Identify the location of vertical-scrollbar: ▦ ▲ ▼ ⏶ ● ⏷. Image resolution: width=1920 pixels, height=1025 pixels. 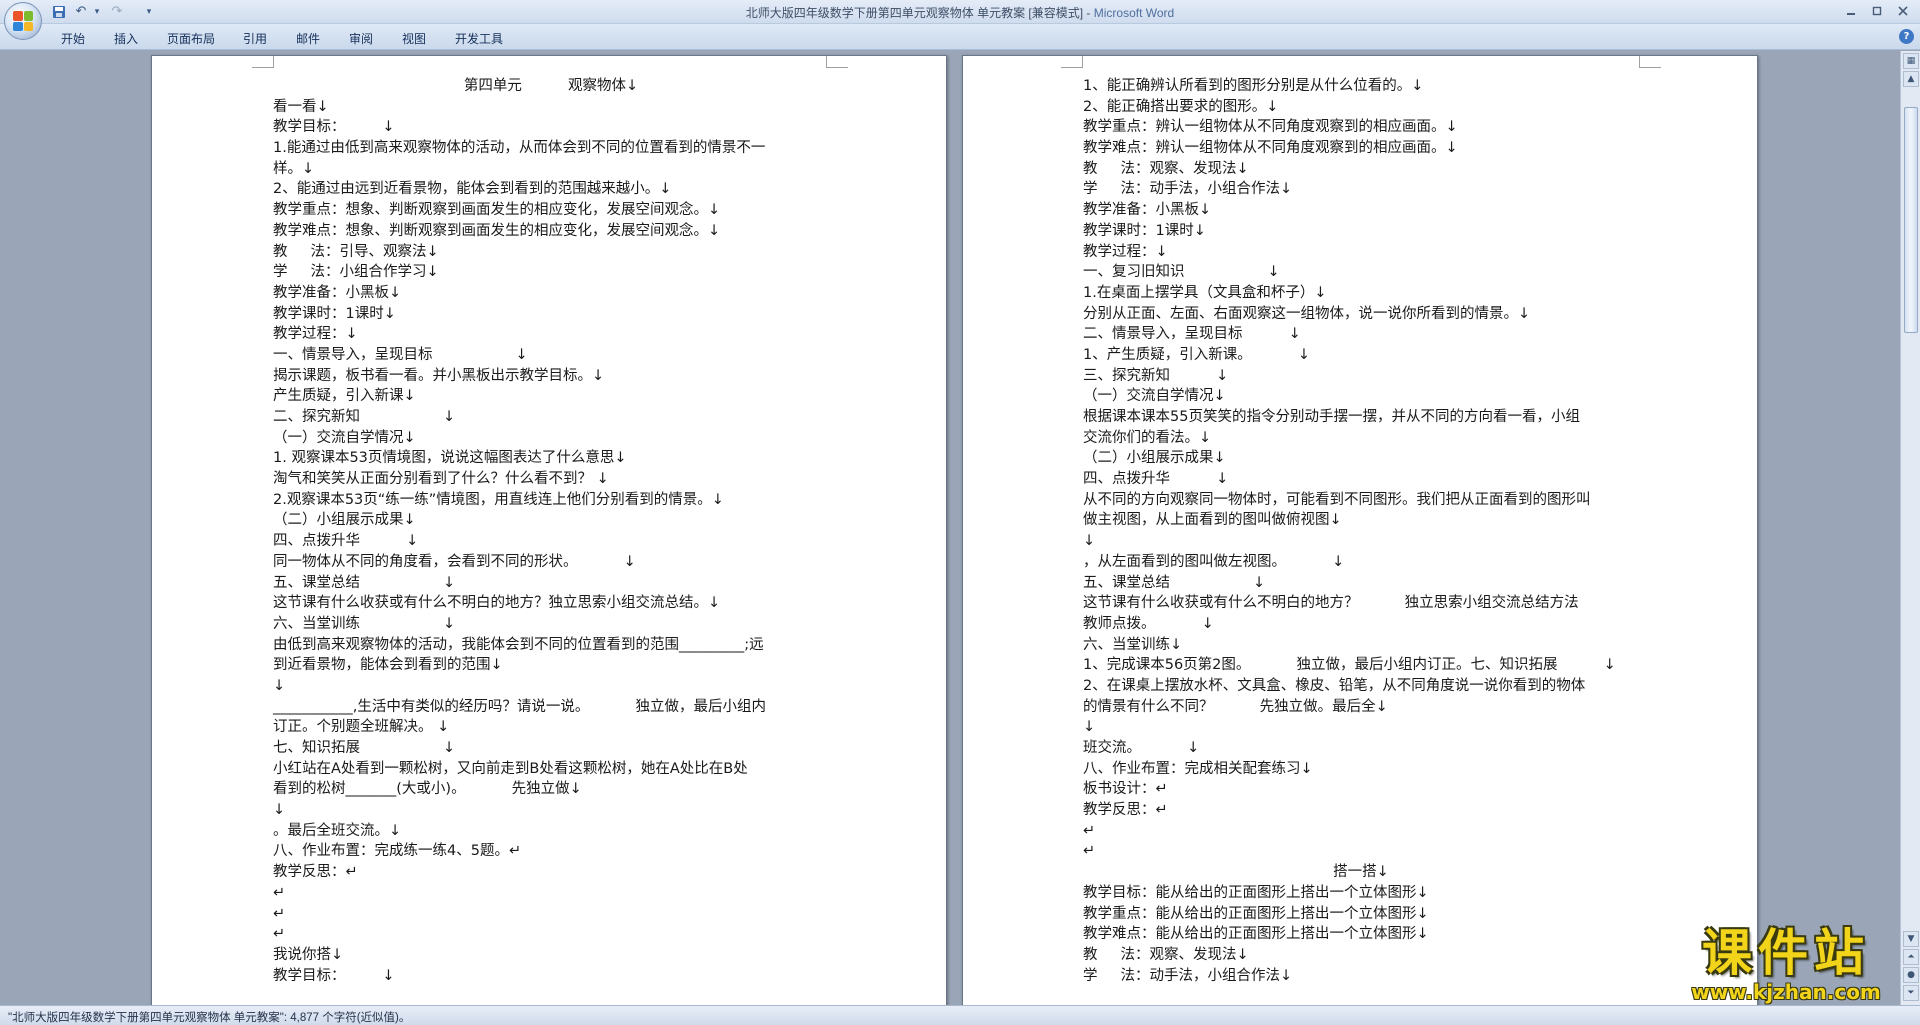
(1910, 528).